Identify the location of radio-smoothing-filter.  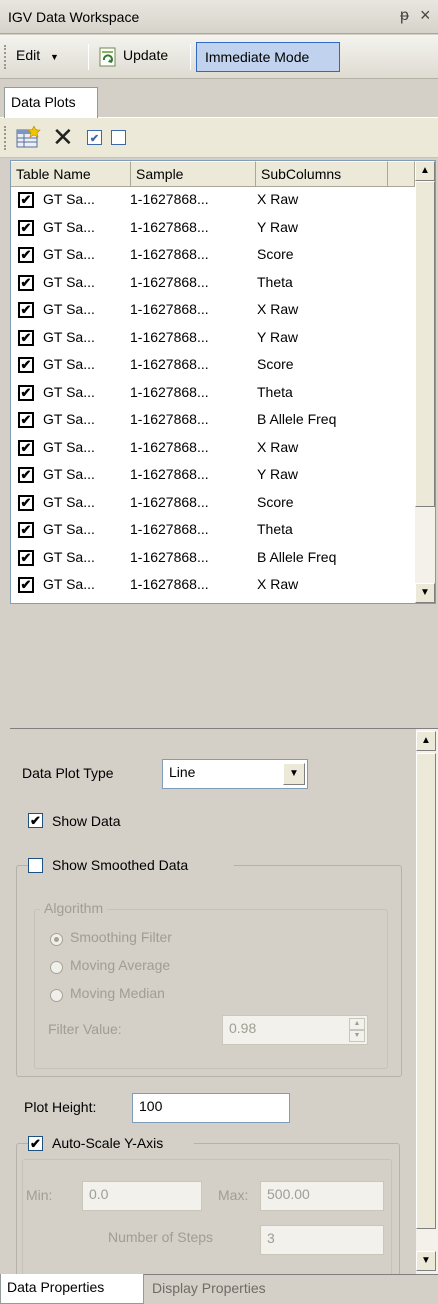
(56, 939).